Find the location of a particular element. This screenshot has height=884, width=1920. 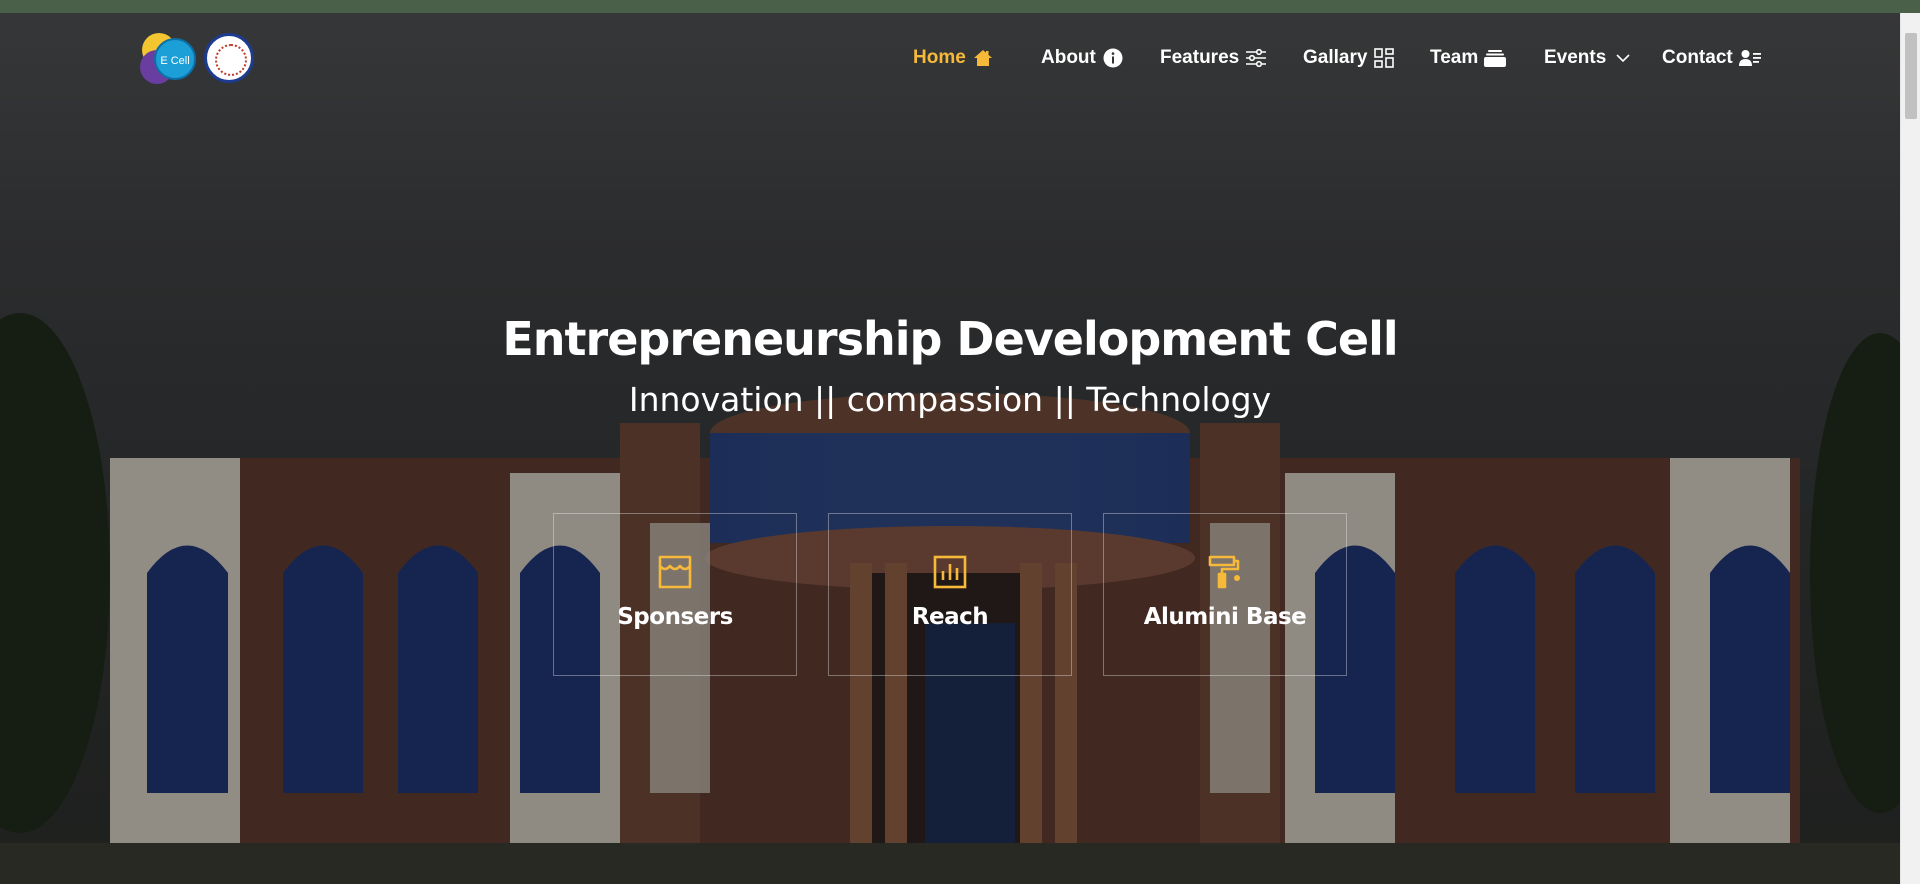

browser-top-strip is located at coordinates (960, 6).